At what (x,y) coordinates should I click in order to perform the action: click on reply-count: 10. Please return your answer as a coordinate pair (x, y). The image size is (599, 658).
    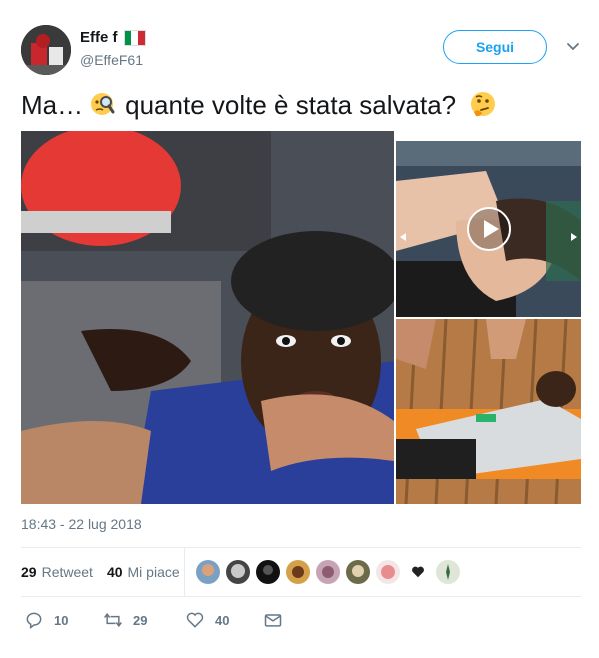
    Looking at the image, I should click on (61, 620).